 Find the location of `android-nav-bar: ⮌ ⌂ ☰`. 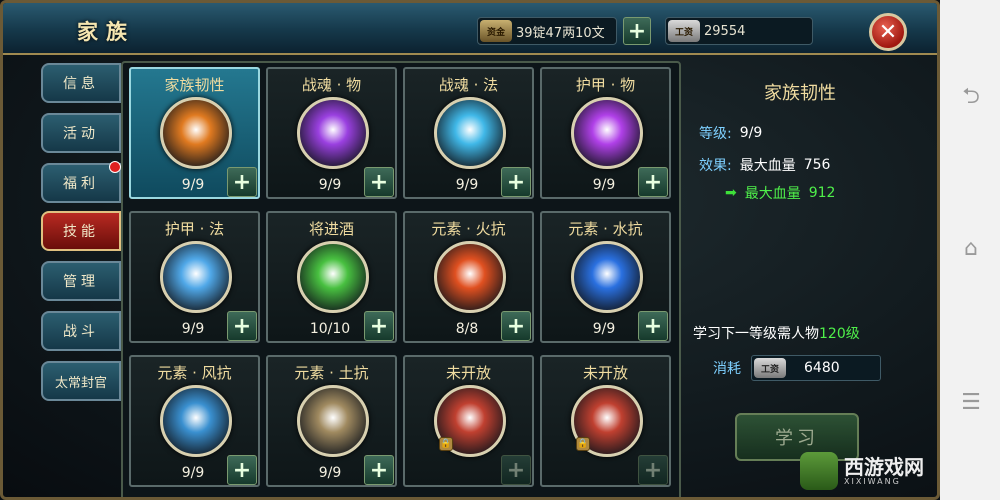

android-nav-bar: ⮌ ⌂ ☰ is located at coordinates (970, 250).